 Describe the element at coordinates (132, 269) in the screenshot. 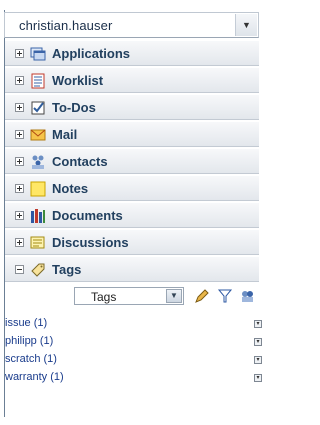

I see `accordion-tags: Tags` at that location.